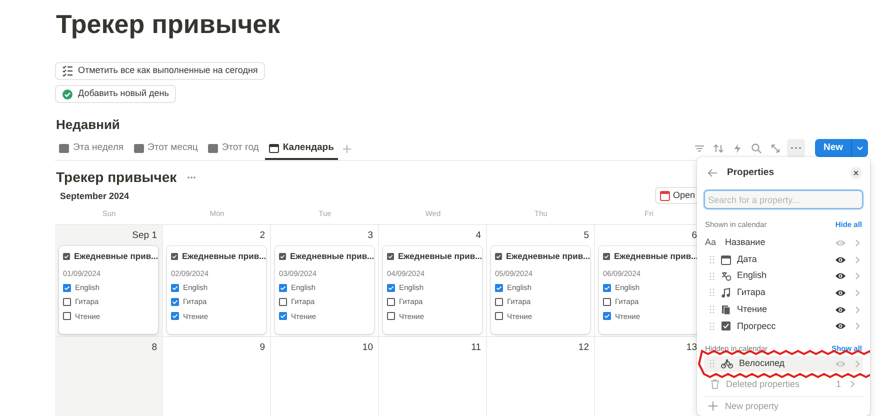 This screenshot has width=877, height=416. What do you see at coordinates (726, 276) in the screenshot?
I see `translate-icon` at bounding box center [726, 276].